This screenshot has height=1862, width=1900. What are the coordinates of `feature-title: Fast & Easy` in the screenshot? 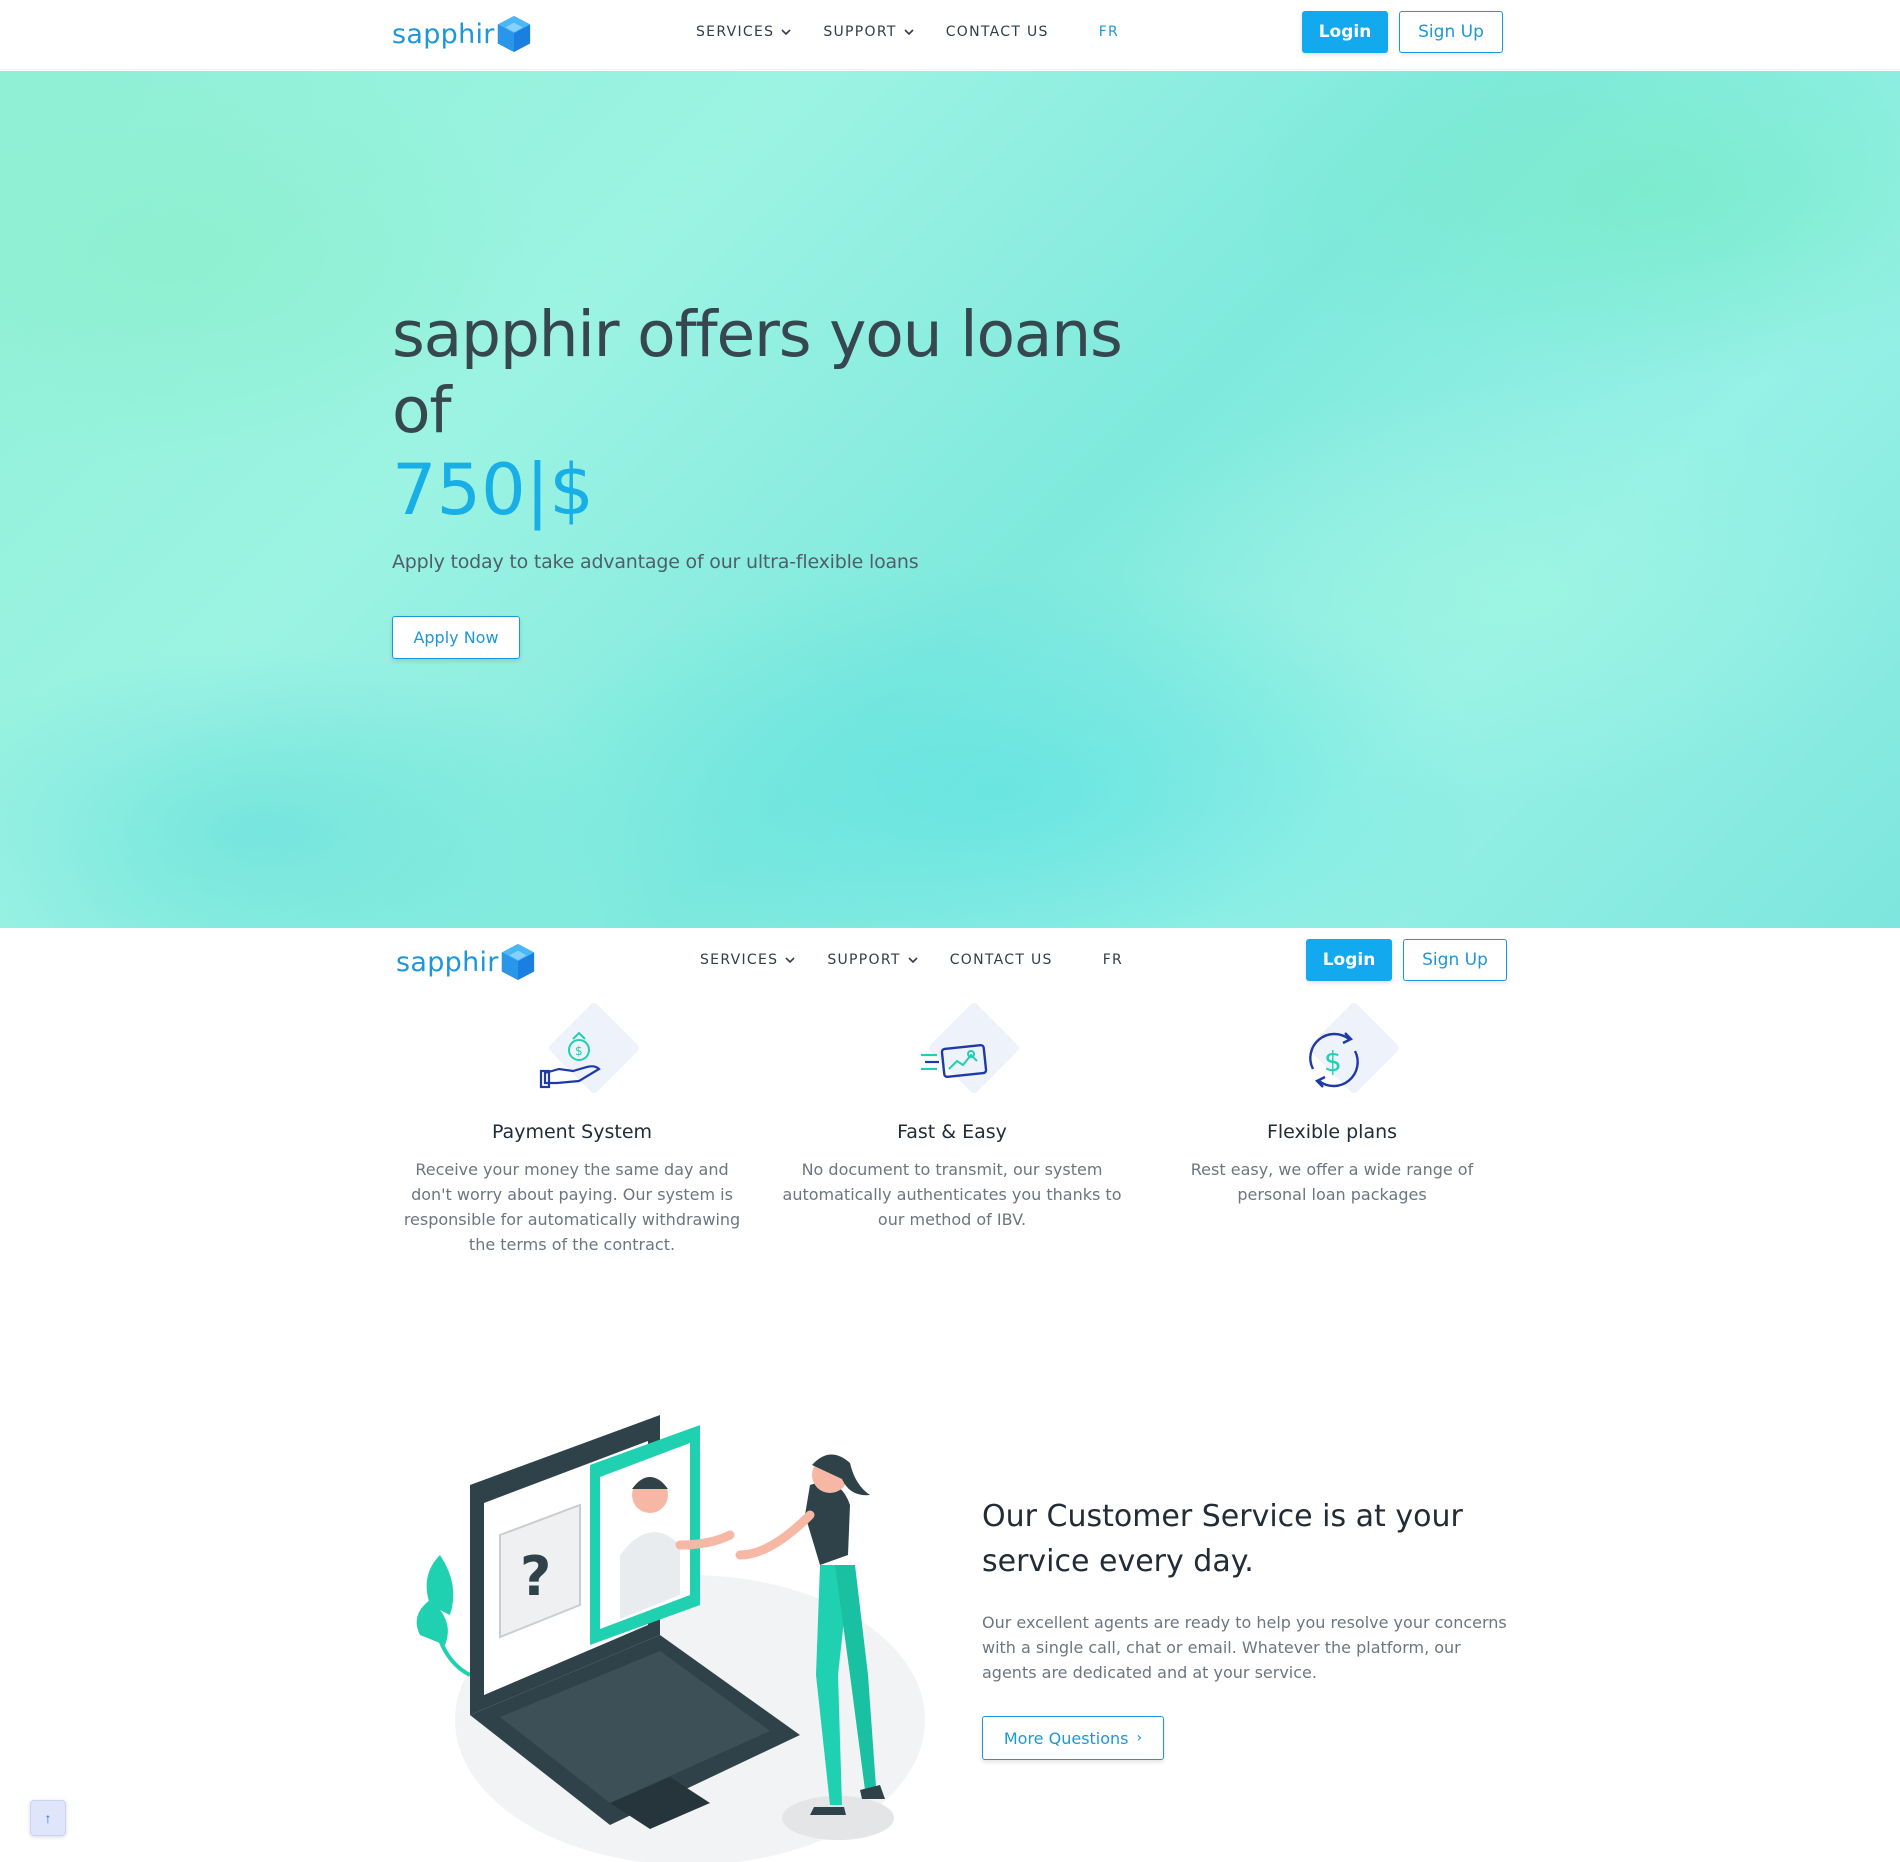 It's located at (952, 1132).